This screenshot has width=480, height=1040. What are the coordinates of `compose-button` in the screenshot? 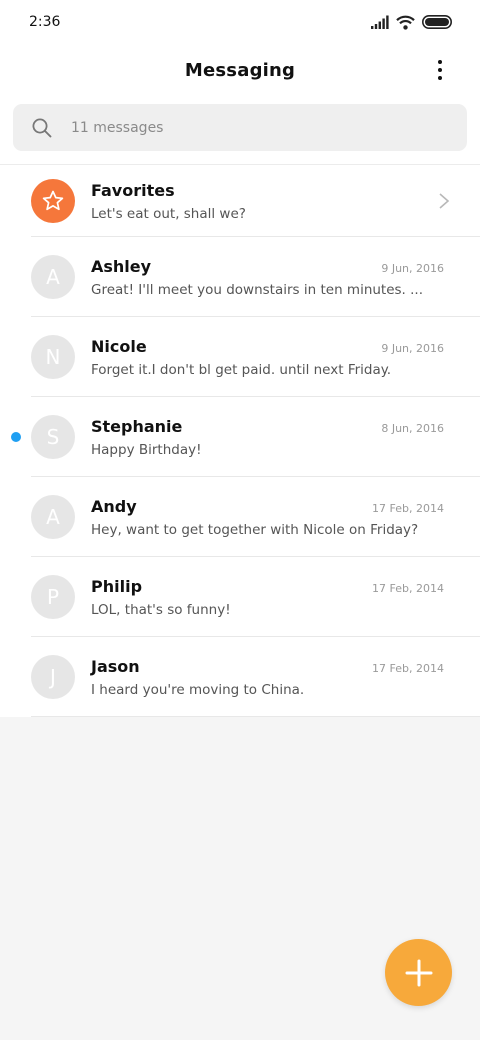 It's located at (418, 972).